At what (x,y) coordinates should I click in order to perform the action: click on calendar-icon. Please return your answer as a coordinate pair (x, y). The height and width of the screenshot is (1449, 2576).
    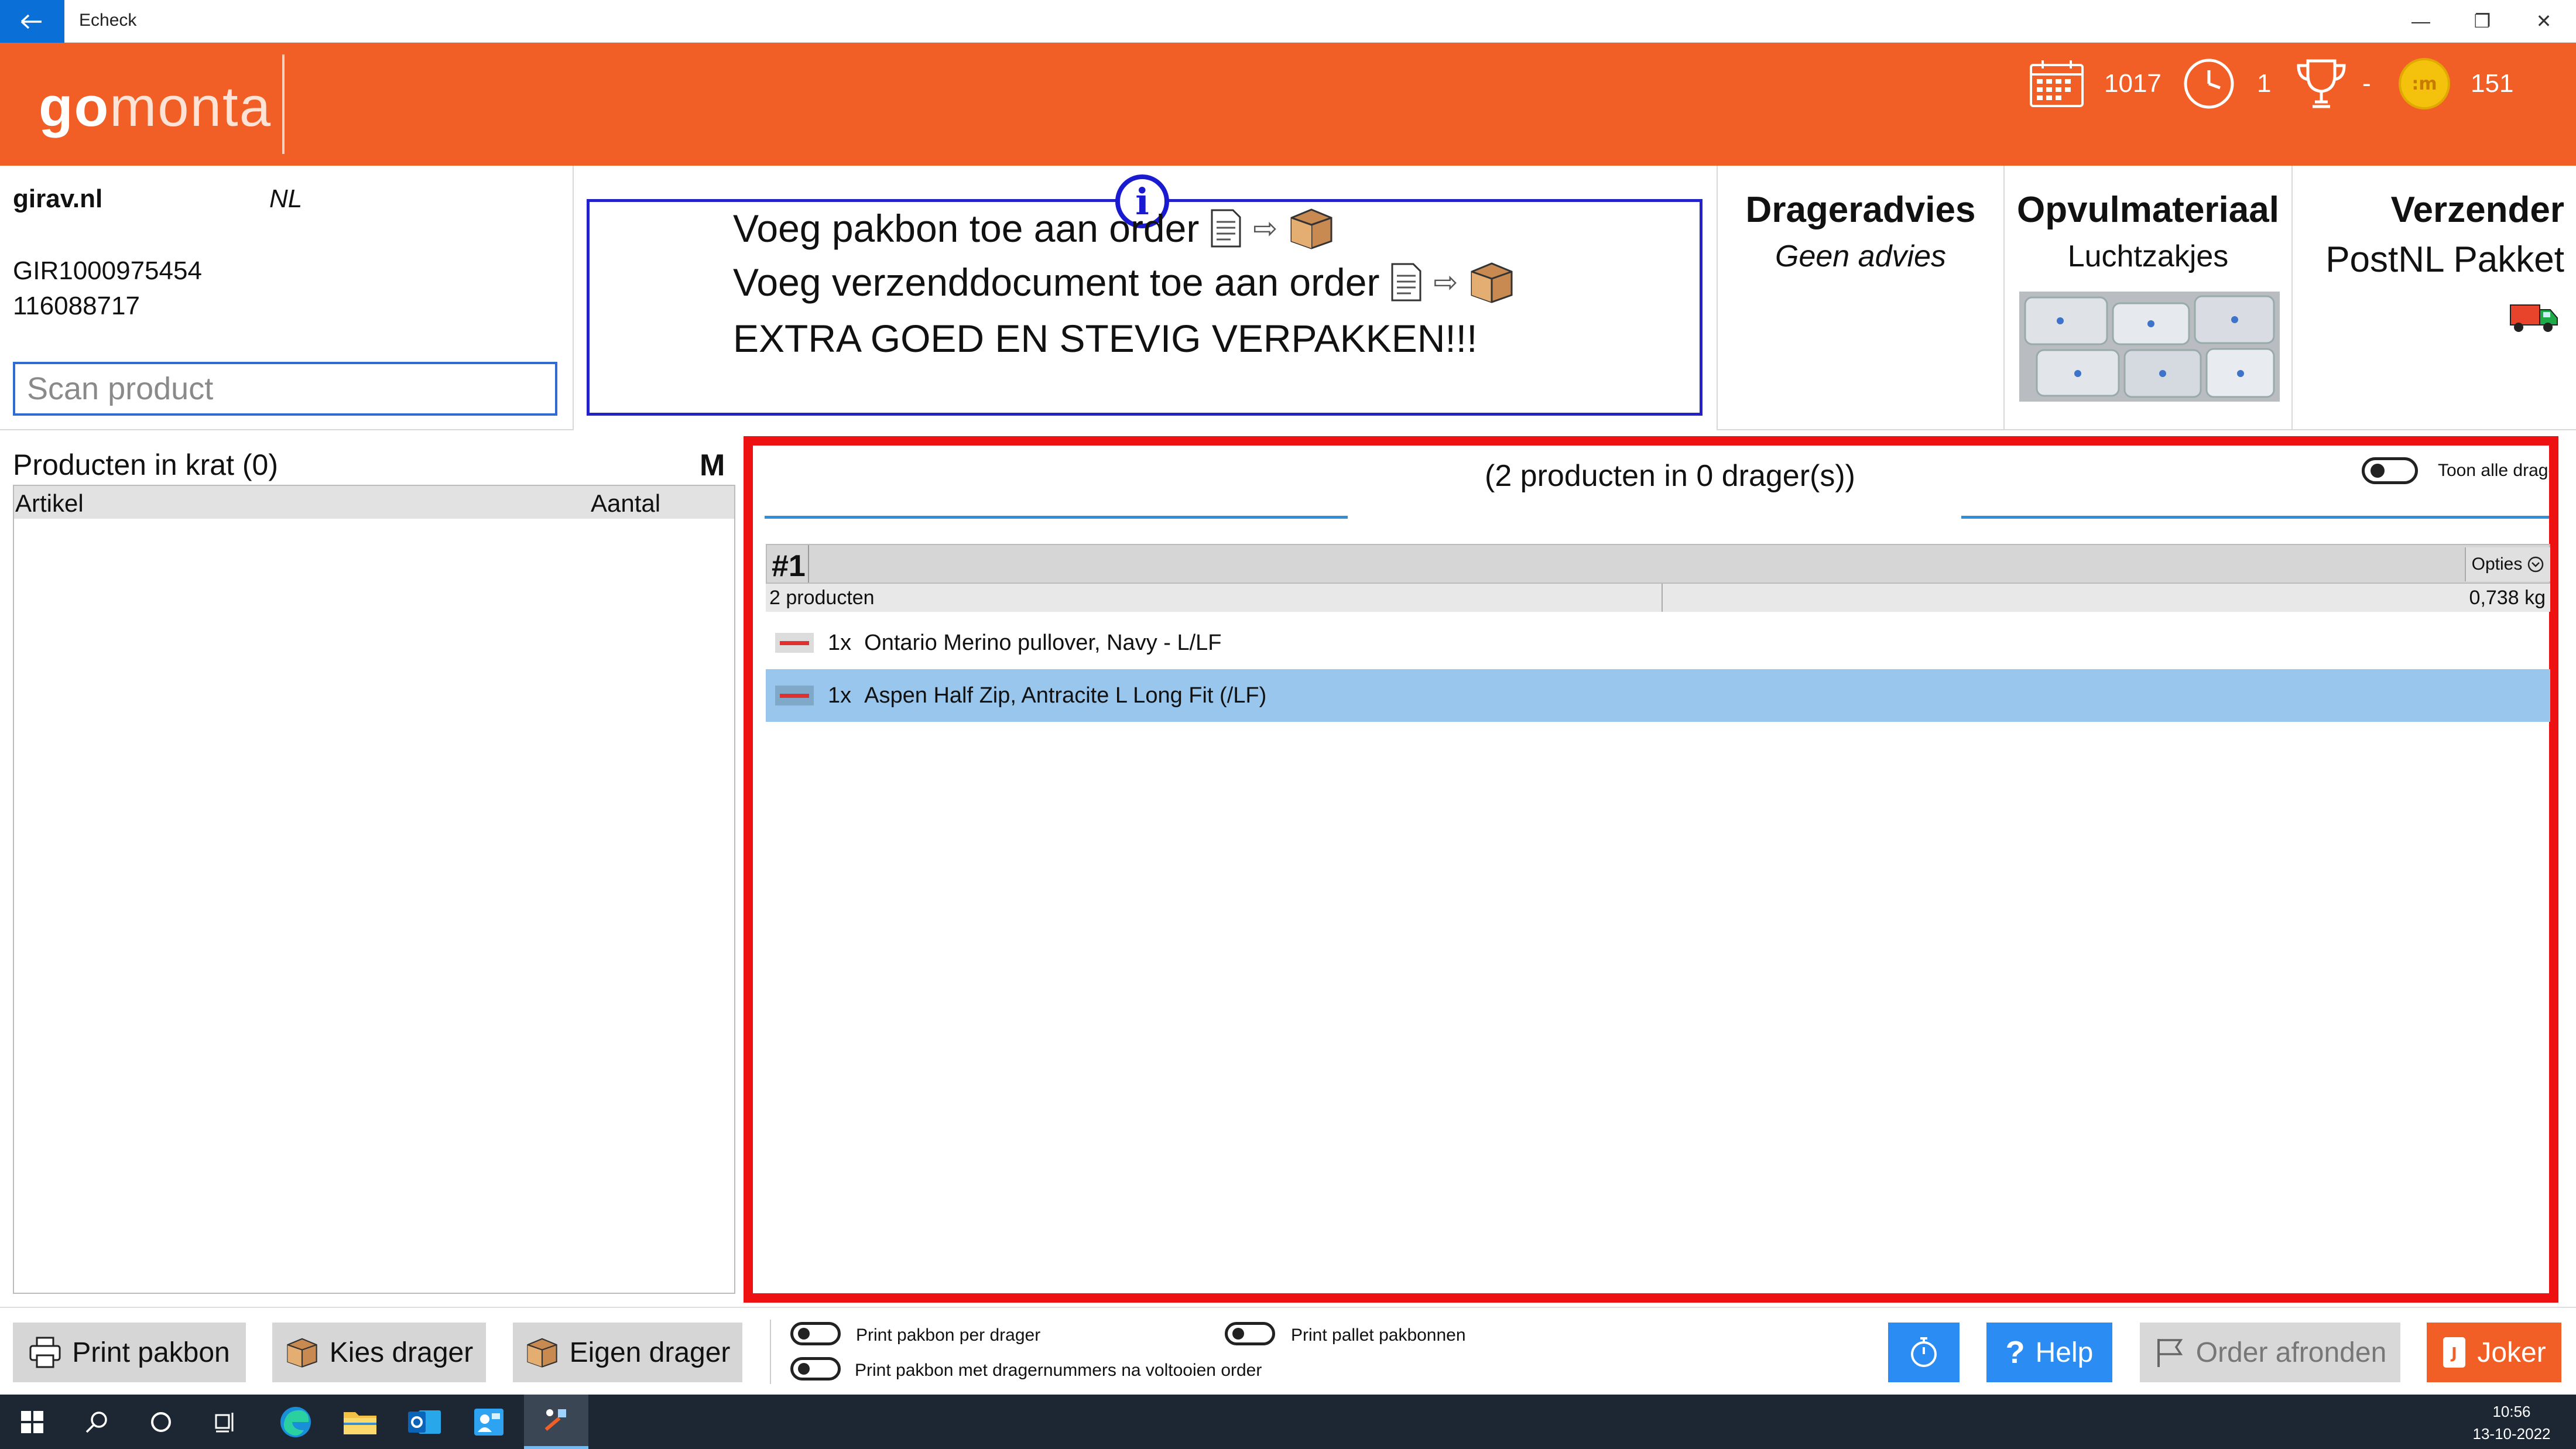
    Looking at the image, I should click on (2057, 83).